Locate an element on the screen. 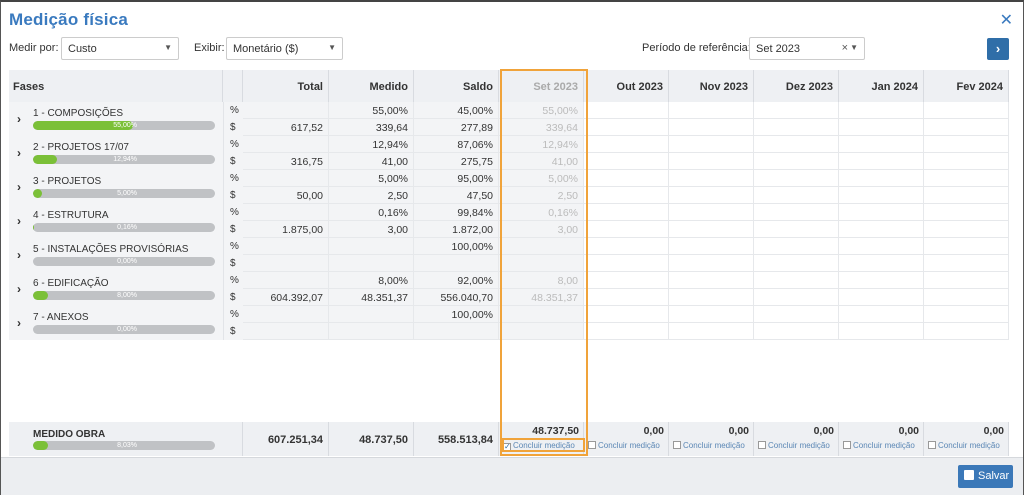 This screenshot has height=495, width=1024. clear-icon: × is located at coordinates (845, 48).